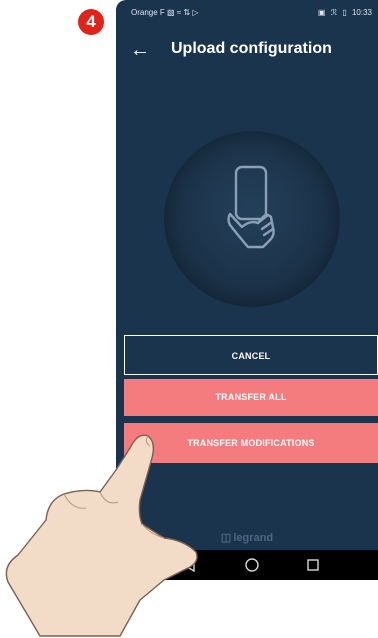 Image resolution: width=378 pixels, height=638 pixels. I want to click on brand-name: legrand, so click(253, 538).